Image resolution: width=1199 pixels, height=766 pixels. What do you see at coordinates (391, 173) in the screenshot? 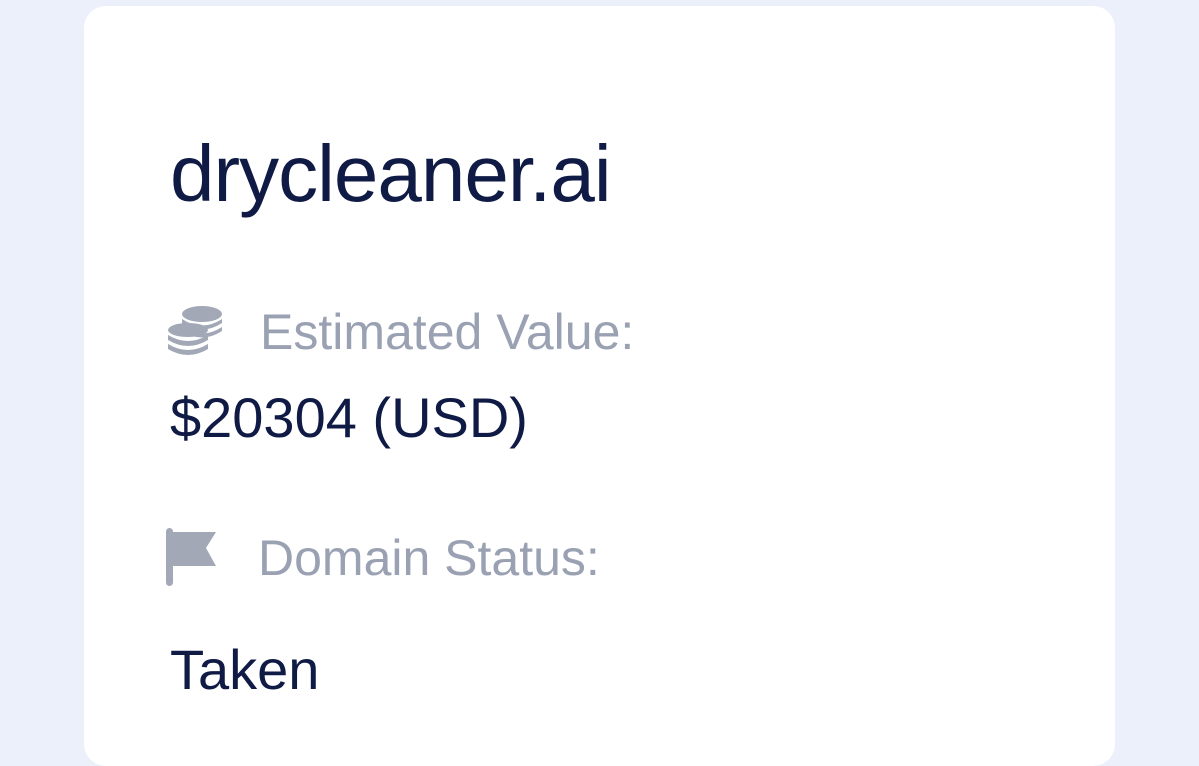
I see `domain-name-title: drycleaner.ai` at bounding box center [391, 173].